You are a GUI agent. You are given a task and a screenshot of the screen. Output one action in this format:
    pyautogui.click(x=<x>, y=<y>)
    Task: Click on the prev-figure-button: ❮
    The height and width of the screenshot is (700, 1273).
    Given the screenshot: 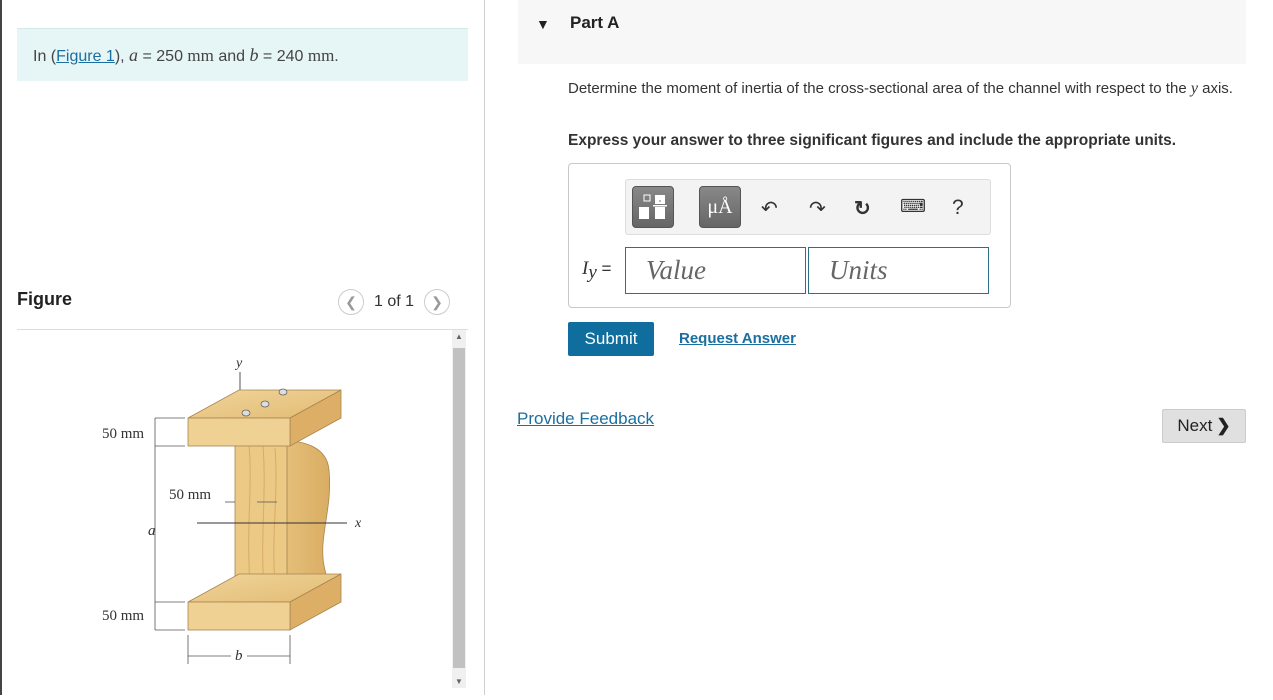 What is the action you would take?
    pyautogui.click(x=351, y=302)
    